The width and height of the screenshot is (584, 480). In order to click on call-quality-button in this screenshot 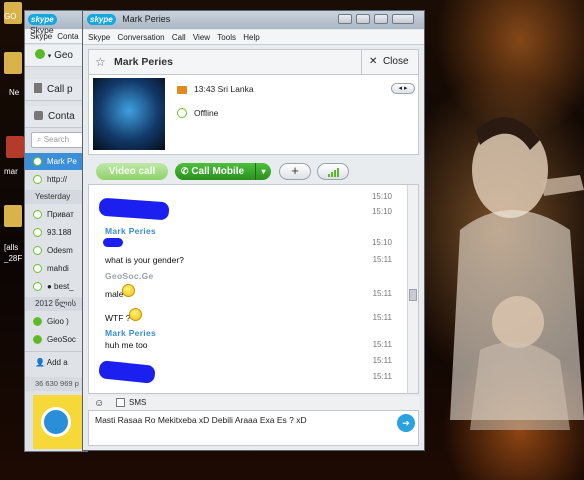, I will do `click(333, 171)`.